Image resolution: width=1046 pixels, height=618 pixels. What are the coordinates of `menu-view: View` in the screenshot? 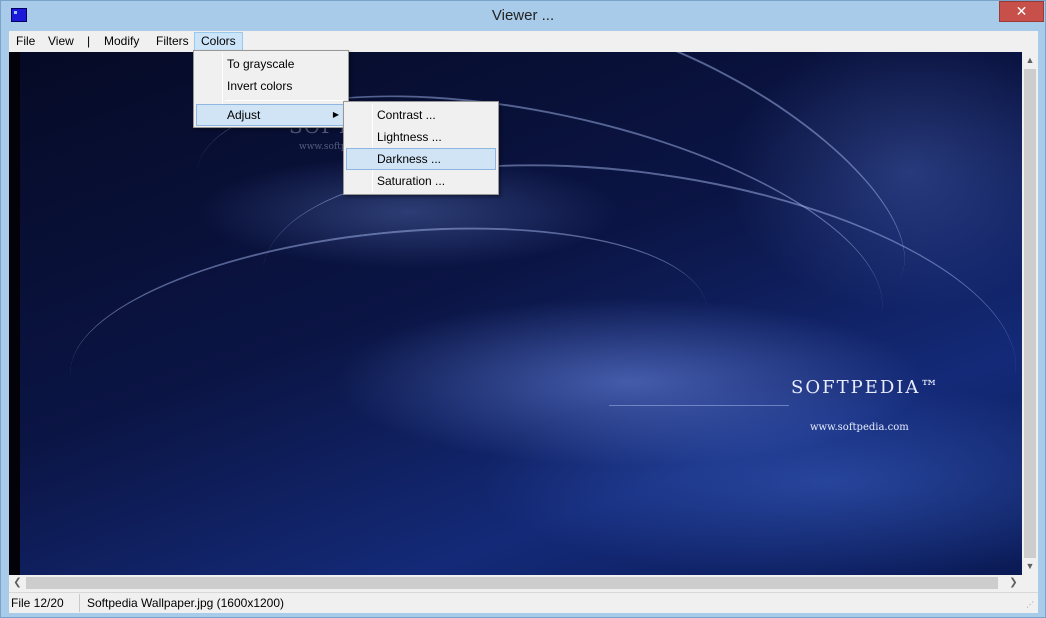 It's located at (61, 41).